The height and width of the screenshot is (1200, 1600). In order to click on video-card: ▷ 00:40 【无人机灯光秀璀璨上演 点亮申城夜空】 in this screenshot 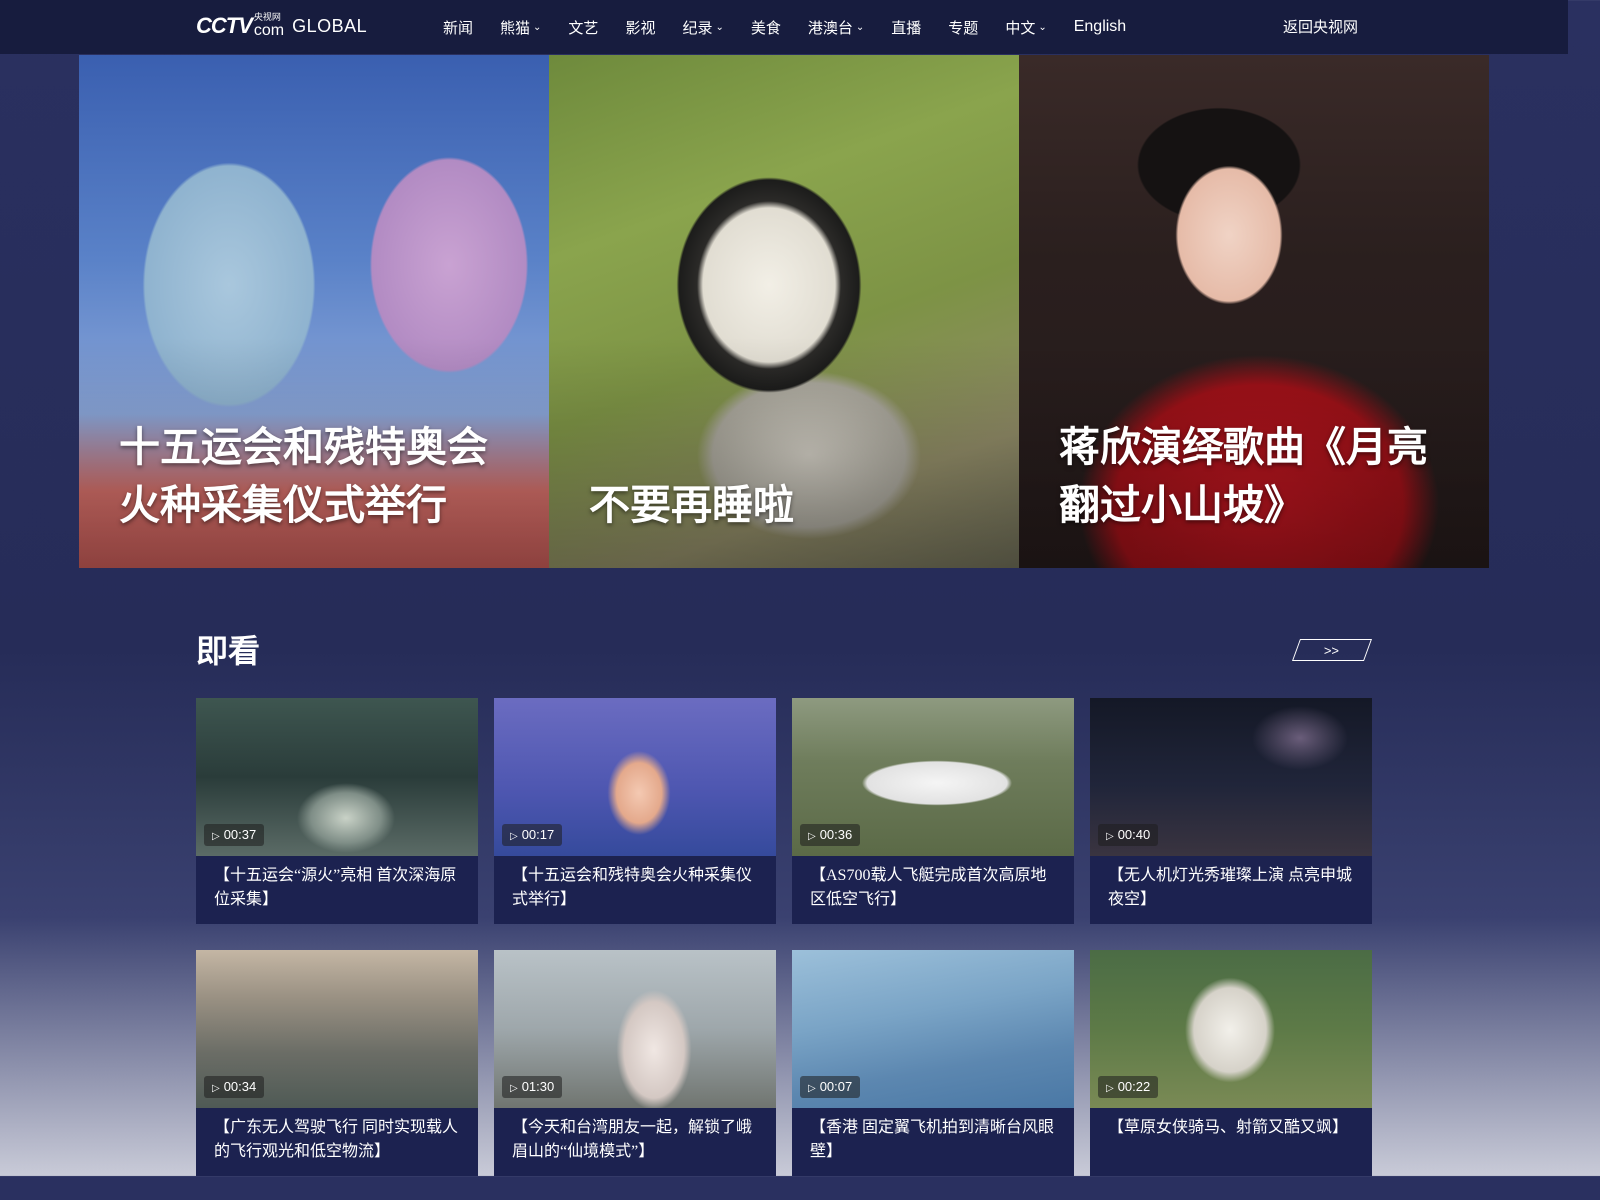, I will do `click(1231, 811)`.